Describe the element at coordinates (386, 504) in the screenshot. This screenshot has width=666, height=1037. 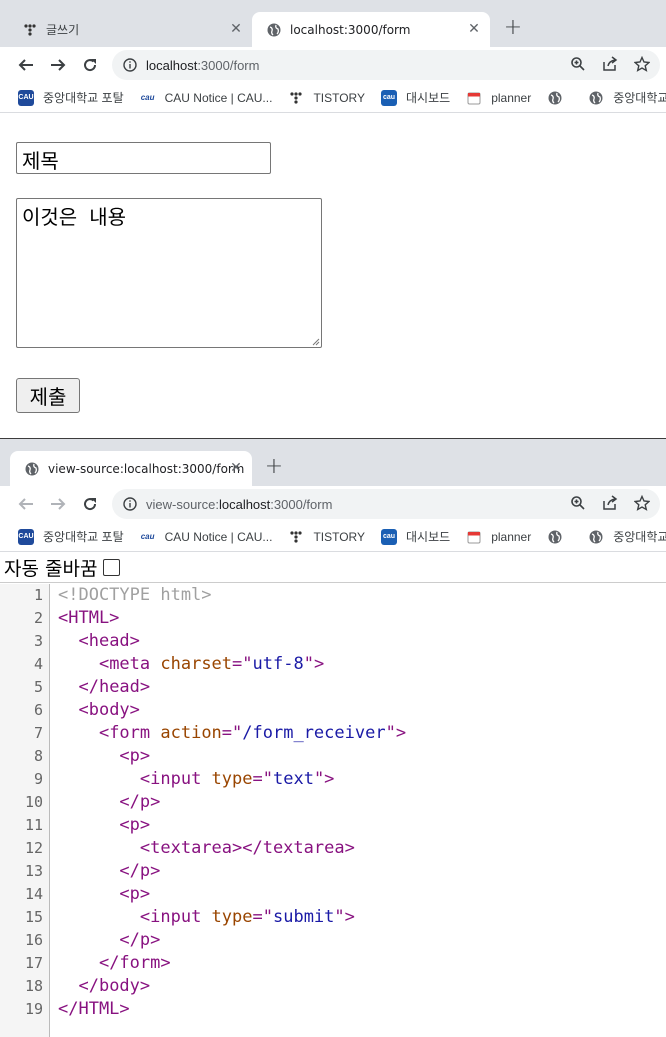
I see `address-bar: view-source:localhost:3000/form` at that location.